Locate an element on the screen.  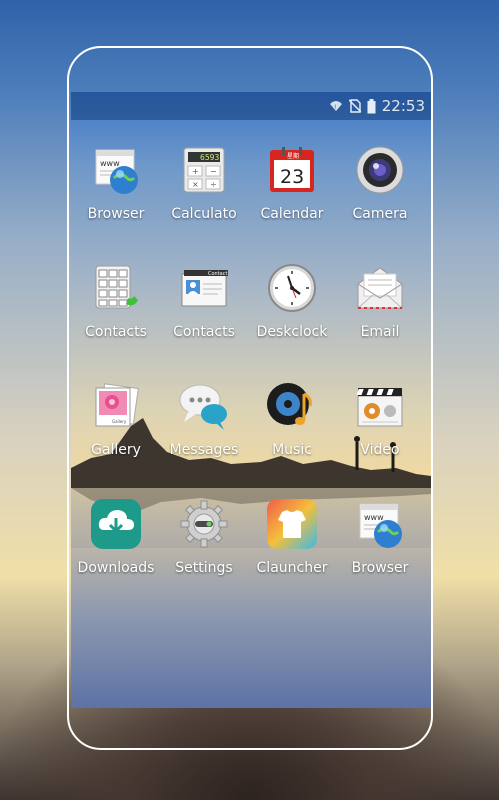
no-sim-icon is located at coordinates (354, 106).